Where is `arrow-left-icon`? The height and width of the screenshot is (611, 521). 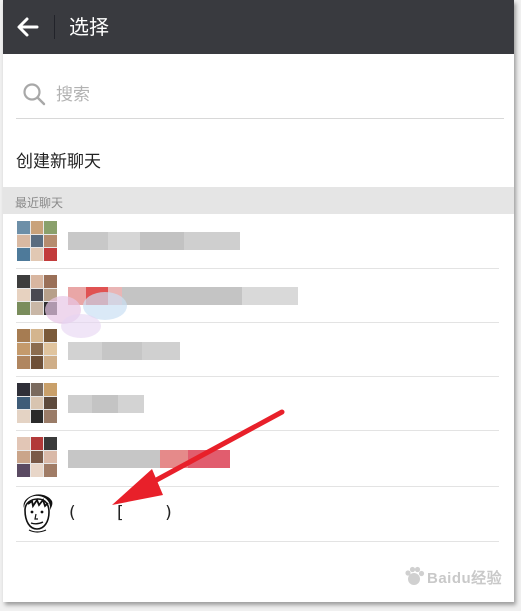
arrow-left-icon is located at coordinates (28, 27).